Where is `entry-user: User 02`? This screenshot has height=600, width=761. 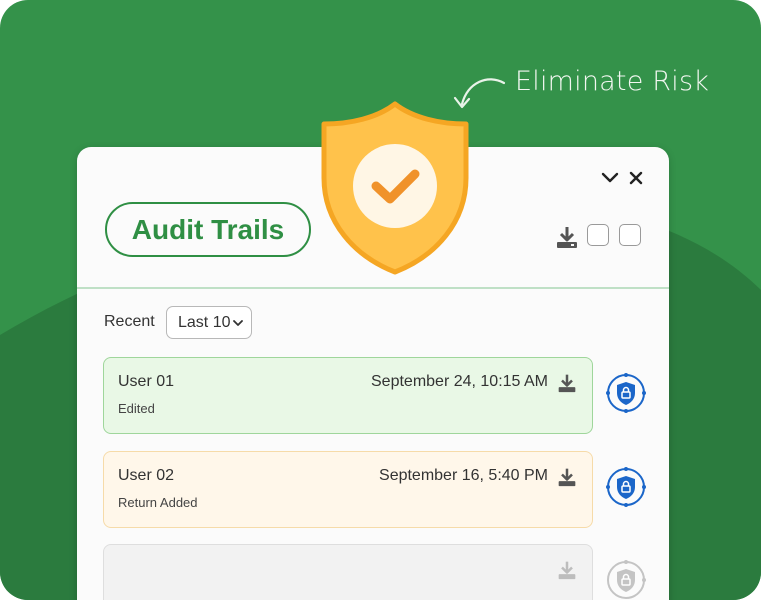 entry-user: User 02 is located at coordinates (146, 475).